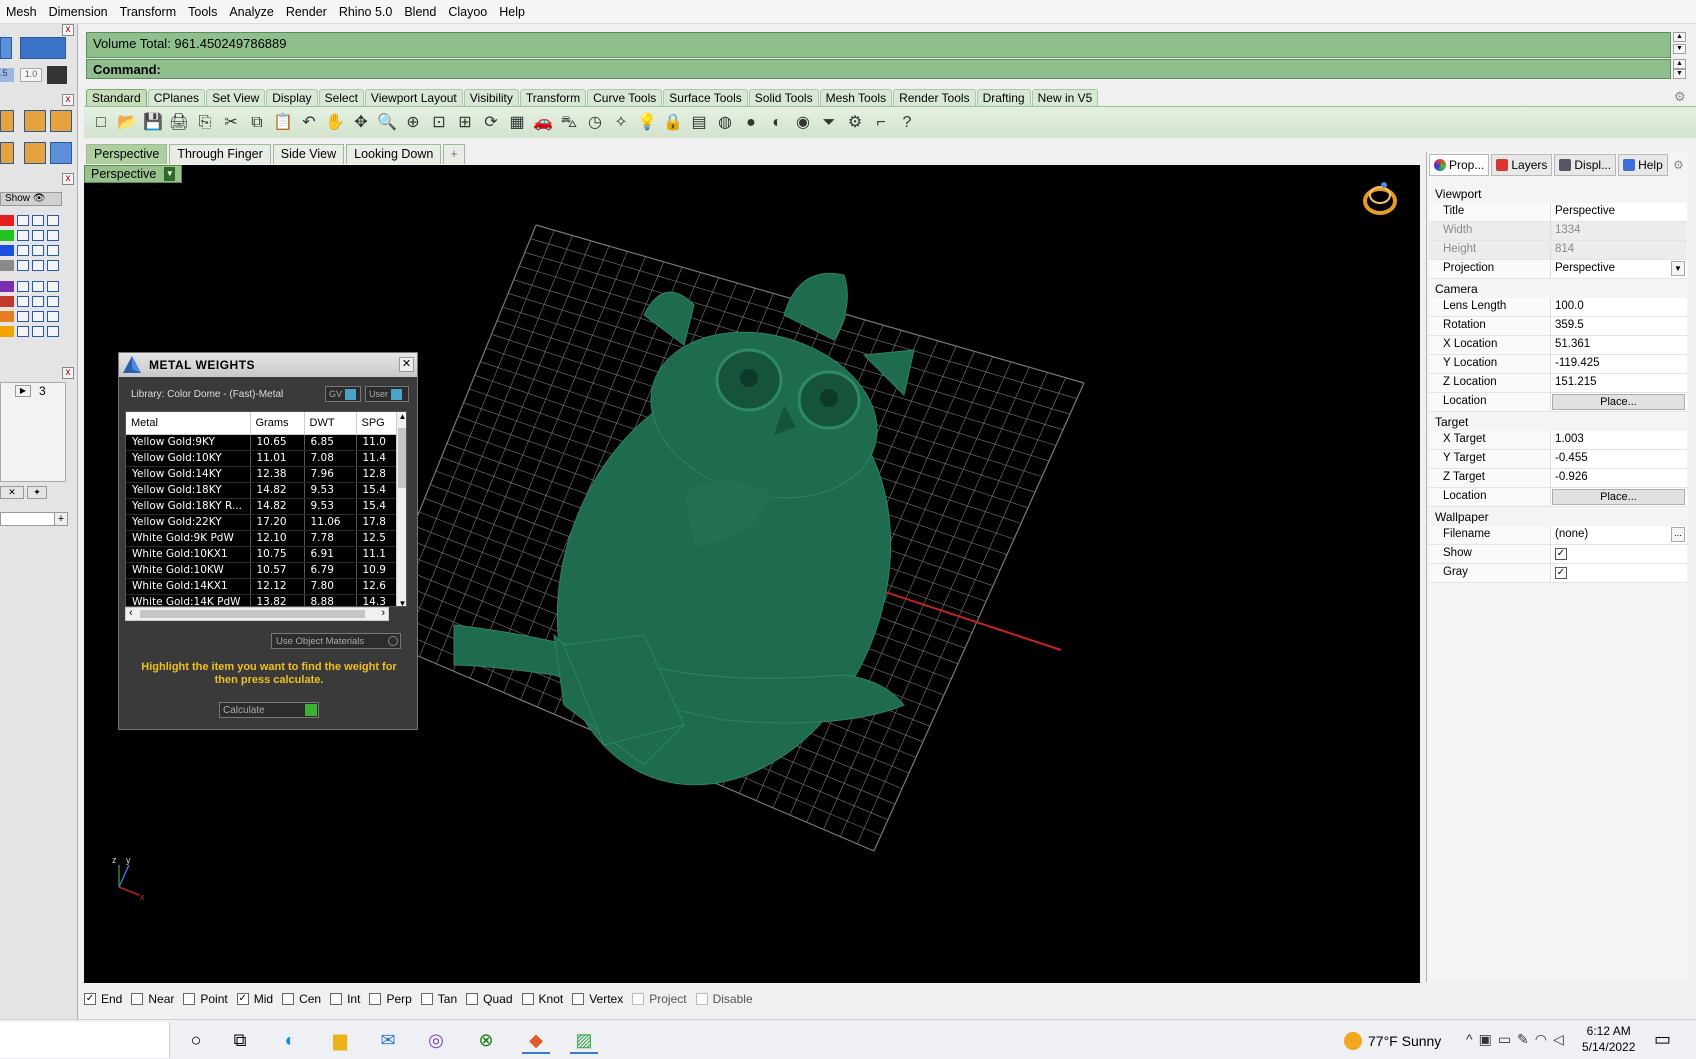  Describe the element at coordinates (148, 12) in the screenshot. I see `menu-transform: Transform` at that location.